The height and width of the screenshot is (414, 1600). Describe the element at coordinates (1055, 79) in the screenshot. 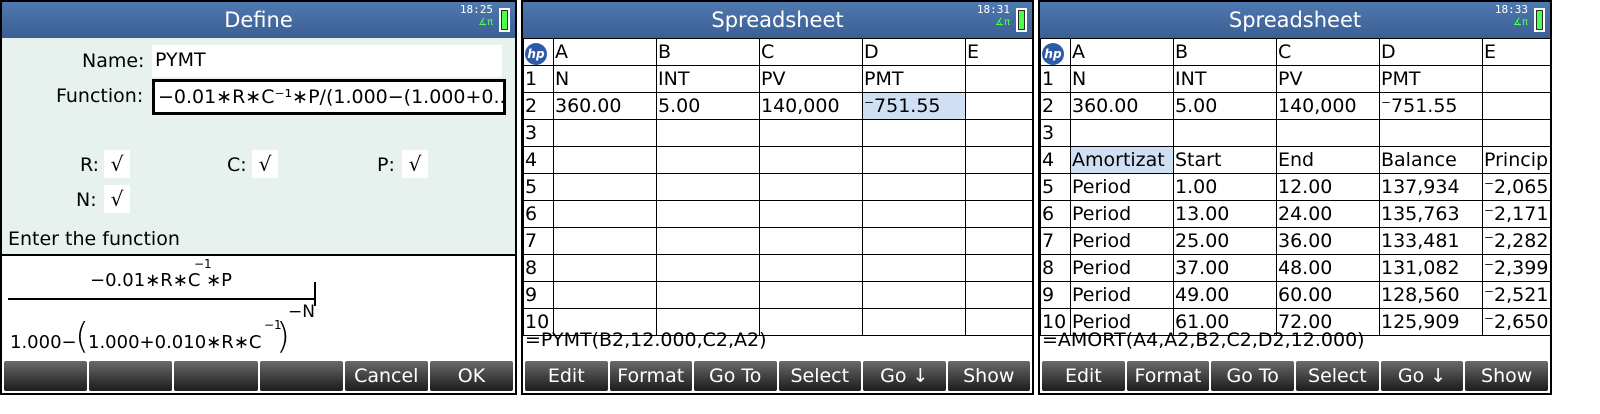

I see `row-header: 1` at that location.